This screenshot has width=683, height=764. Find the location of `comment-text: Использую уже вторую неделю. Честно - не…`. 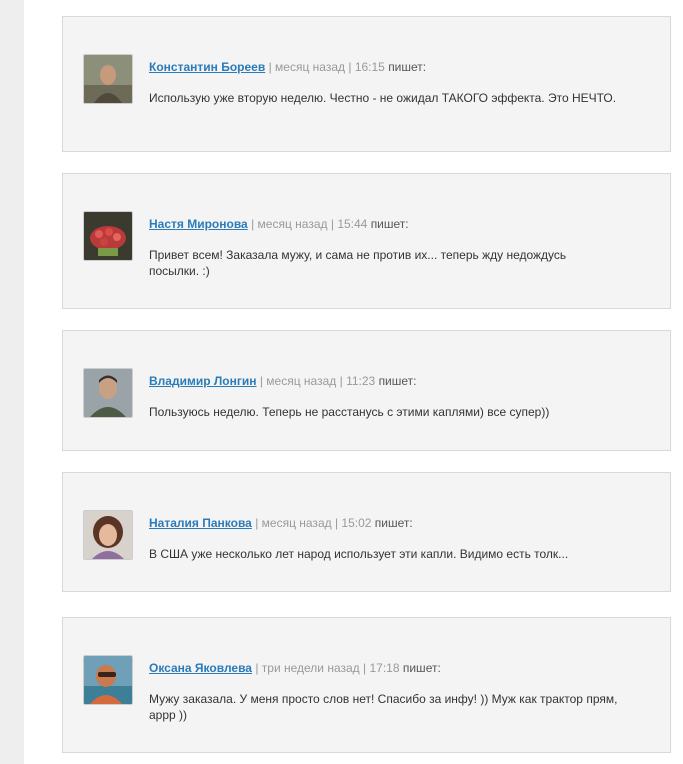

comment-text: Использую уже вторую неделю. Честно - не… is located at coordinates (383, 98).